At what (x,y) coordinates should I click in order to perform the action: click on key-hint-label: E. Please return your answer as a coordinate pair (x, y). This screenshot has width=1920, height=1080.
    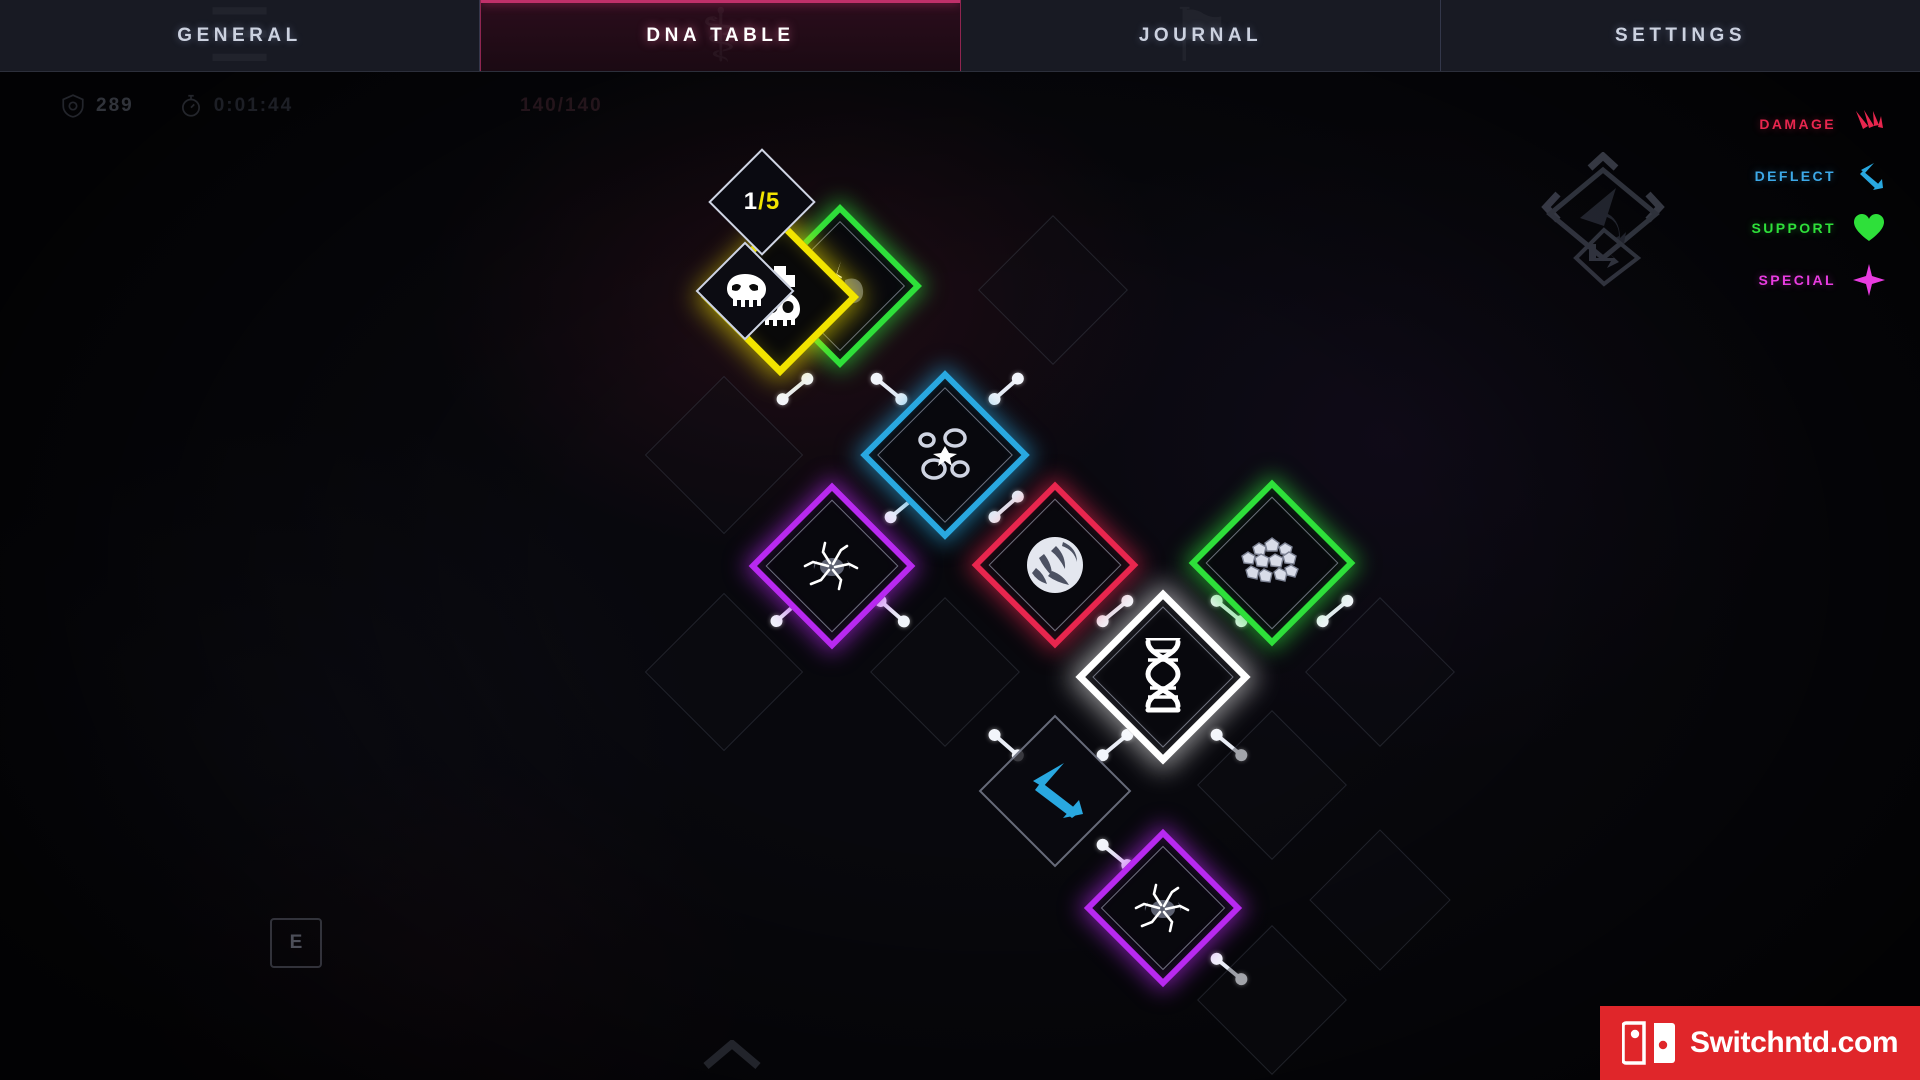
    Looking at the image, I should click on (296, 942).